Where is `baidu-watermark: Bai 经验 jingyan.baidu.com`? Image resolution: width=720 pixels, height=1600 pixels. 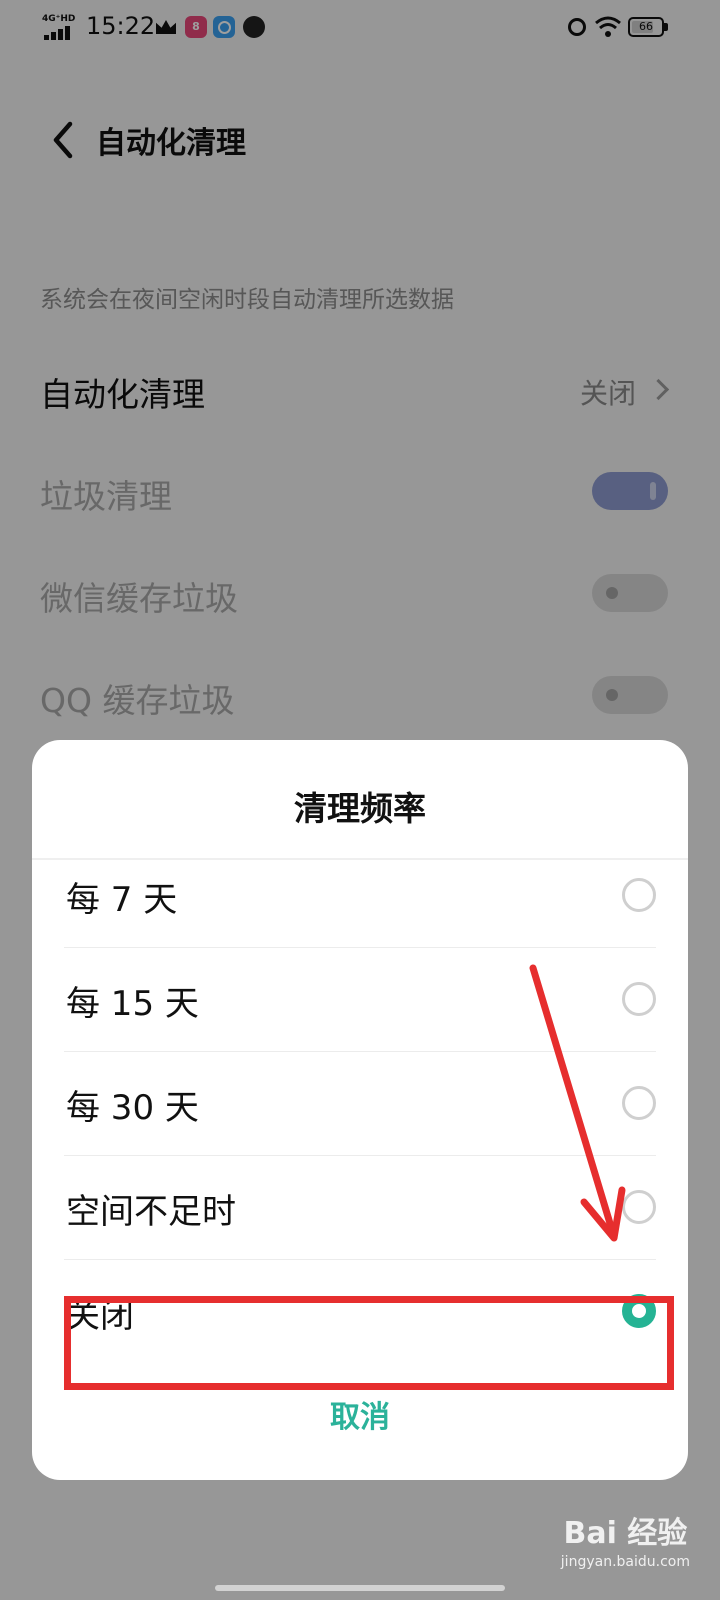
baidu-watermark: Bai 经验 jingyan.baidu.com is located at coordinates (625, 1539).